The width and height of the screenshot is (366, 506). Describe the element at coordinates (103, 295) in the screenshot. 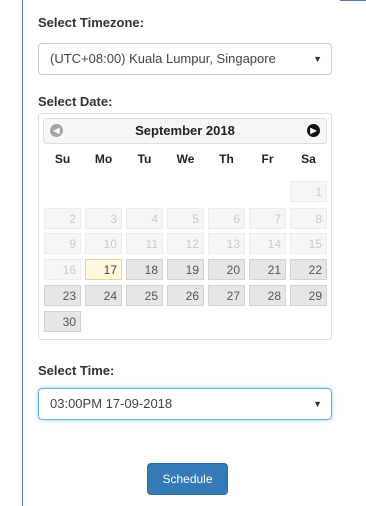

I see `calendar-day: 24` at that location.